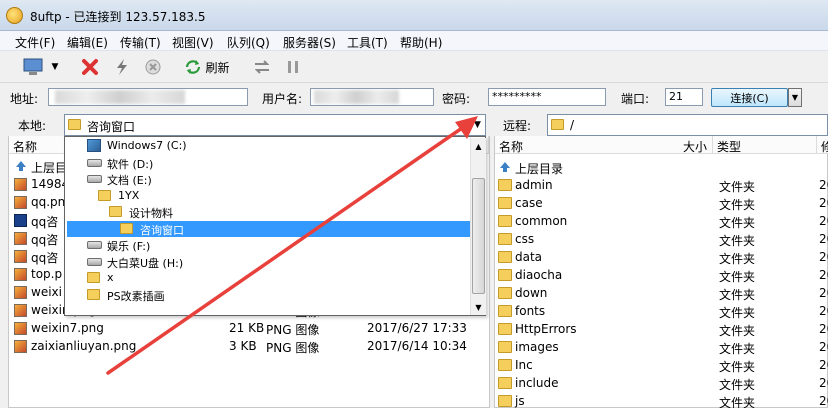 The width and height of the screenshot is (828, 408). I want to click on dropdown-tree-item: x, so click(269, 278).